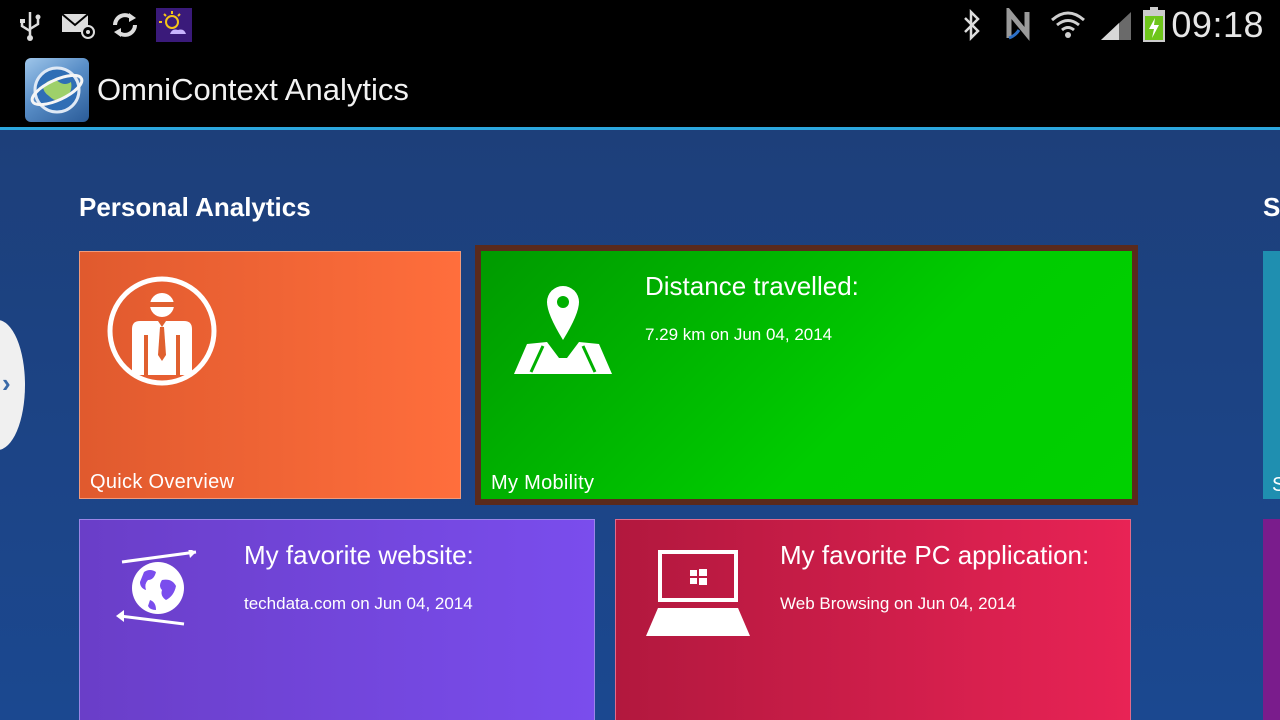  I want to click on status-bar: 09:18, so click(640, 25).